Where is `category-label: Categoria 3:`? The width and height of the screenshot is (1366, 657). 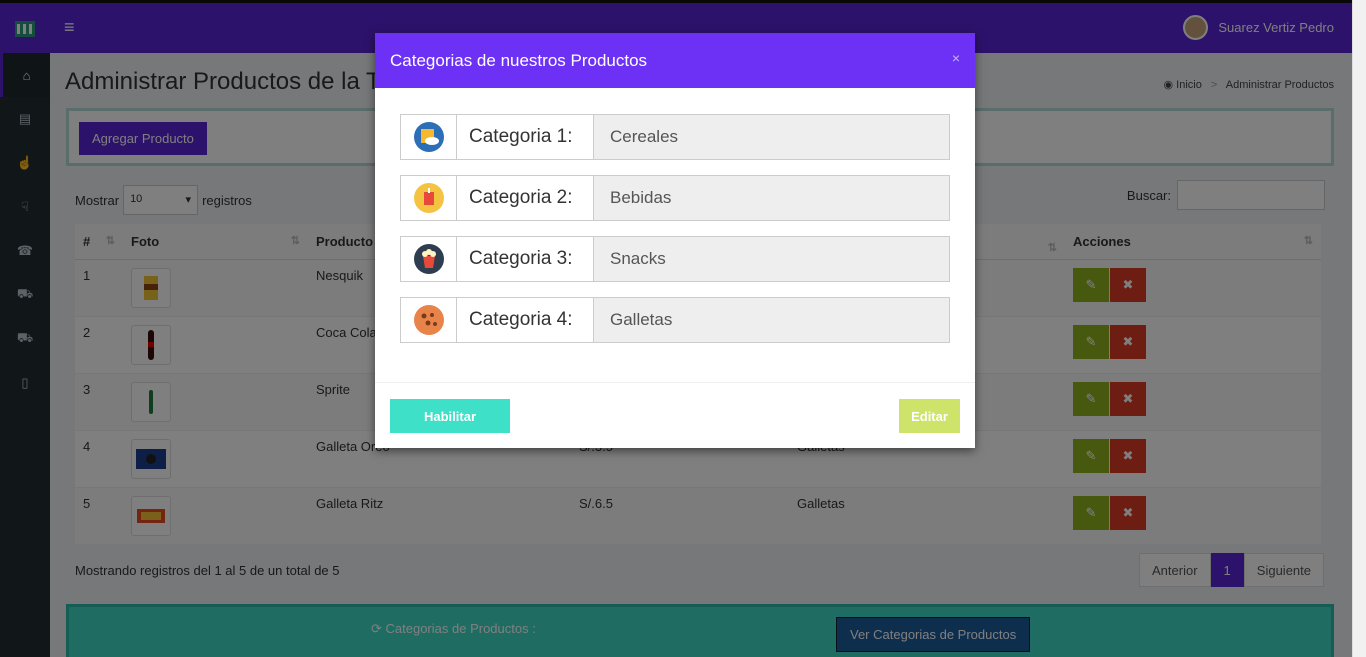 category-label: Categoria 3: is located at coordinates (525, 259).